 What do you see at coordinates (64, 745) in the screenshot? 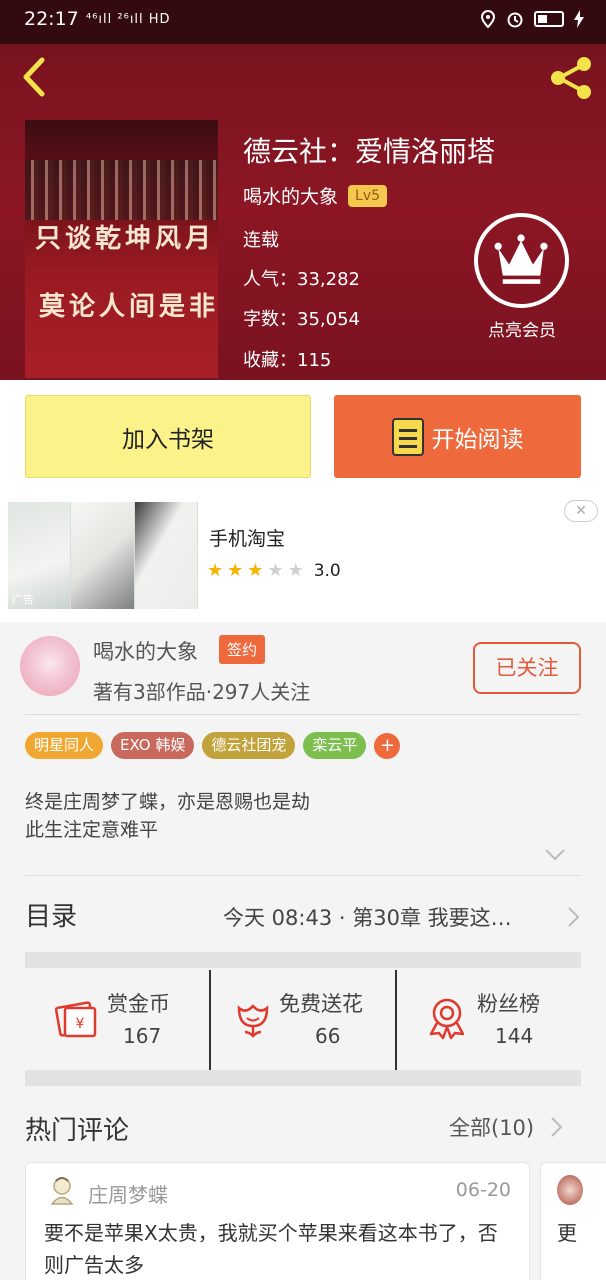
I see `tag-item: 明星同人` at bounding box center [64, 745].